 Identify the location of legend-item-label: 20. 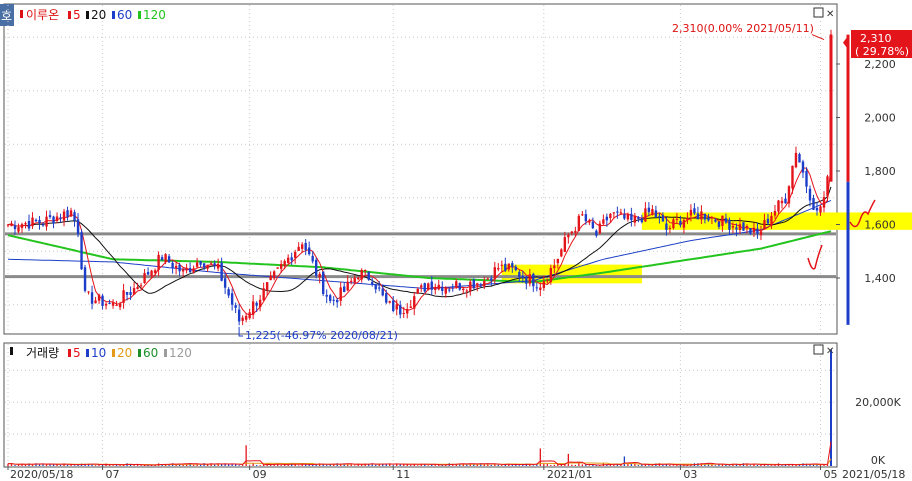
(124, 353).